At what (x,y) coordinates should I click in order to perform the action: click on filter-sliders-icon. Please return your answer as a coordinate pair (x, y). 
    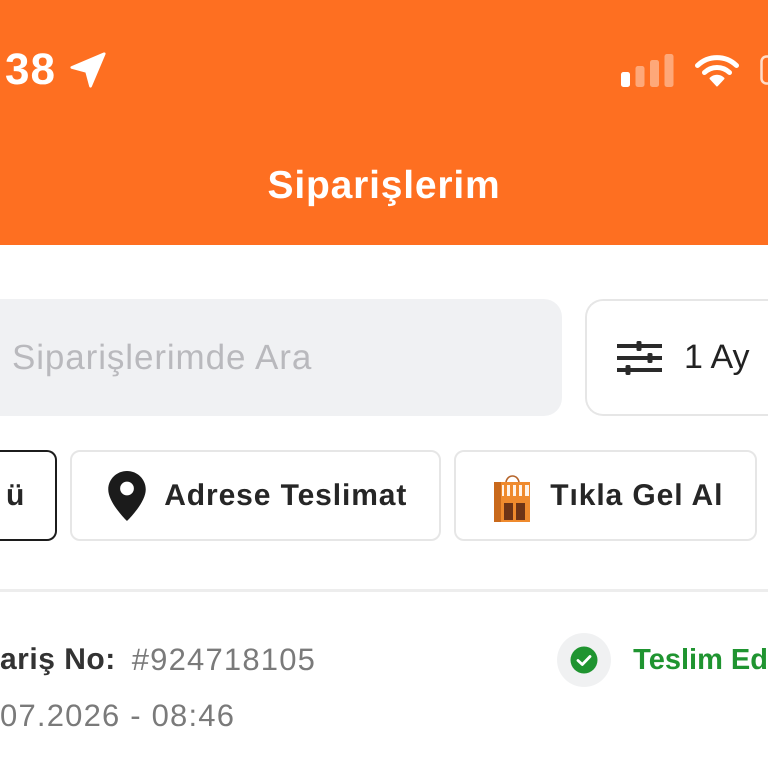
    Looking at the image, I should click on (639, 358).